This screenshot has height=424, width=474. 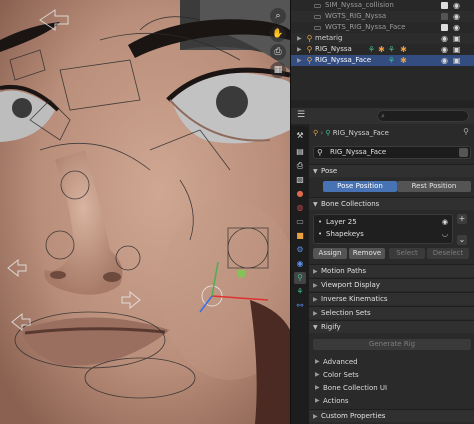 What do you see at coordinates (367, 253) in the screenshot?
I see `remove-button: Remove` at bounding box center [367, 253].